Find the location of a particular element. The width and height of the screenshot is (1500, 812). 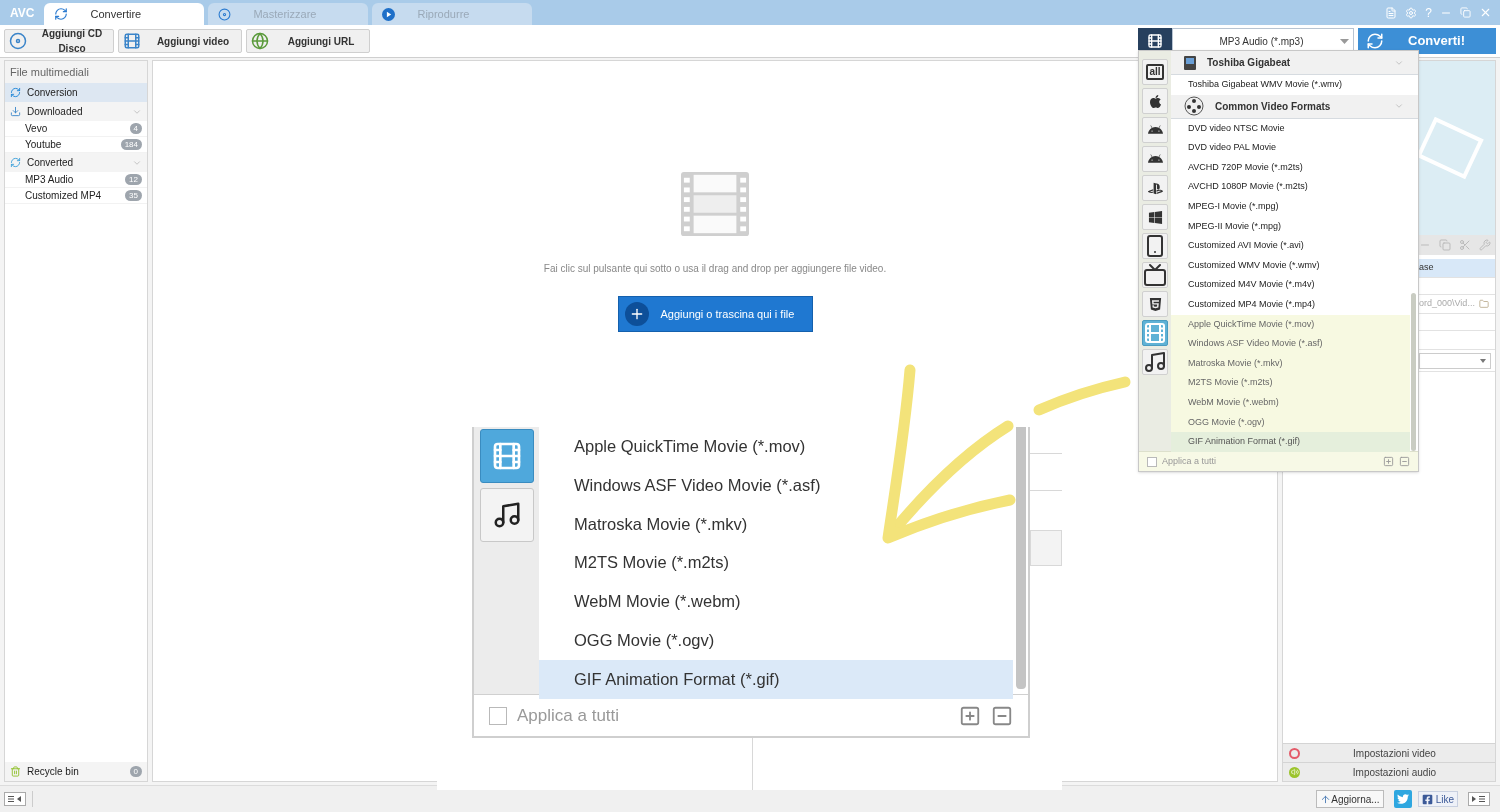

format-option: AVCHD 720P Movie (*.m2ts) is located at coordinates (1290, 167).